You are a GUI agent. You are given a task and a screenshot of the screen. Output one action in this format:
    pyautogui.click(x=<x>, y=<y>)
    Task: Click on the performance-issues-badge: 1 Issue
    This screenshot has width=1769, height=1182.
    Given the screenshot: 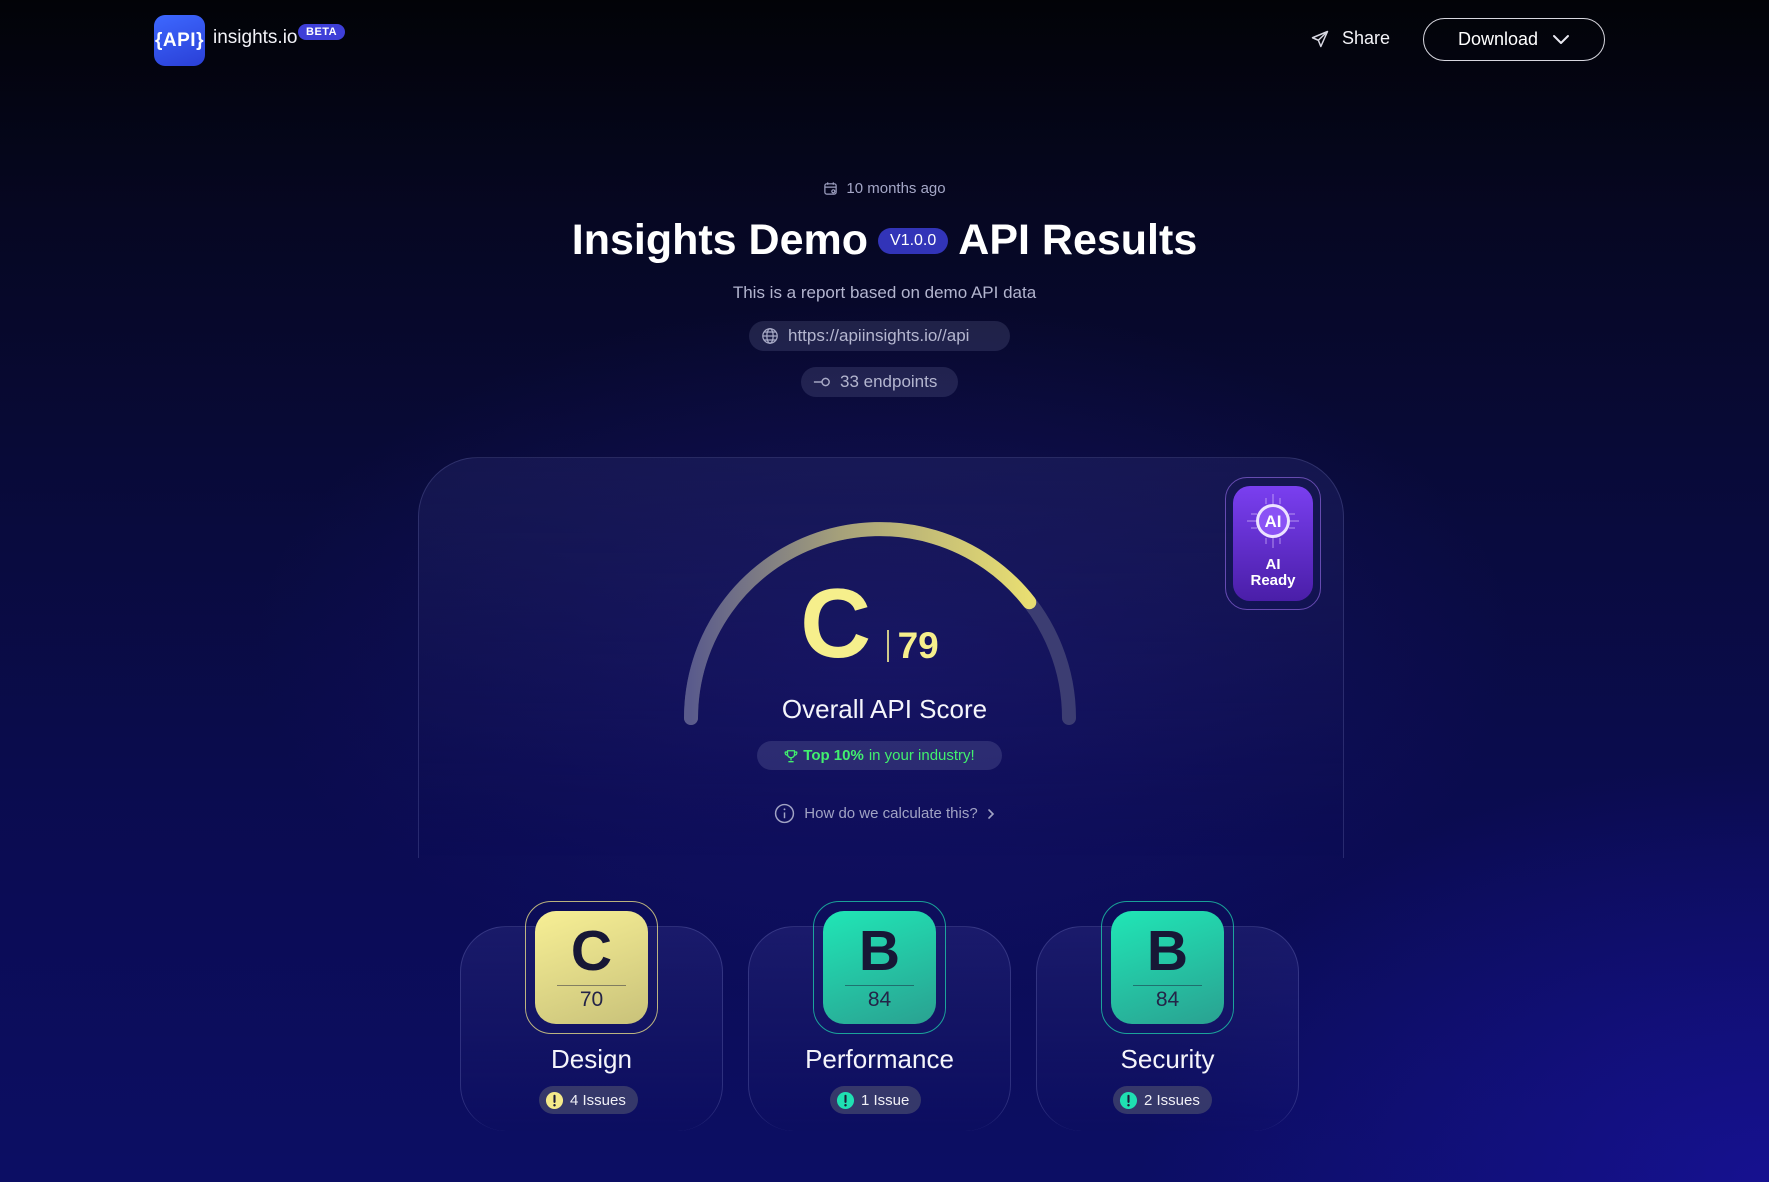 What is the action you would take?
    pyautogui.click(x=876, y=1100)
    